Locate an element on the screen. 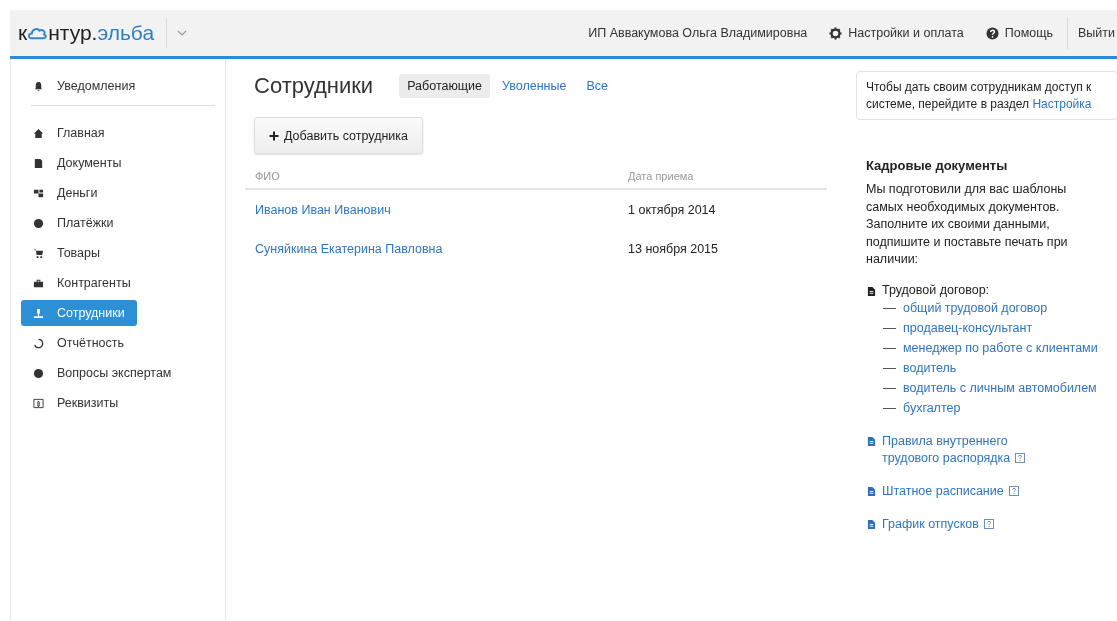 The width and height of the screenshot is (1117, 621). sidebar-item: Документы is located at coordinates (79, 163).